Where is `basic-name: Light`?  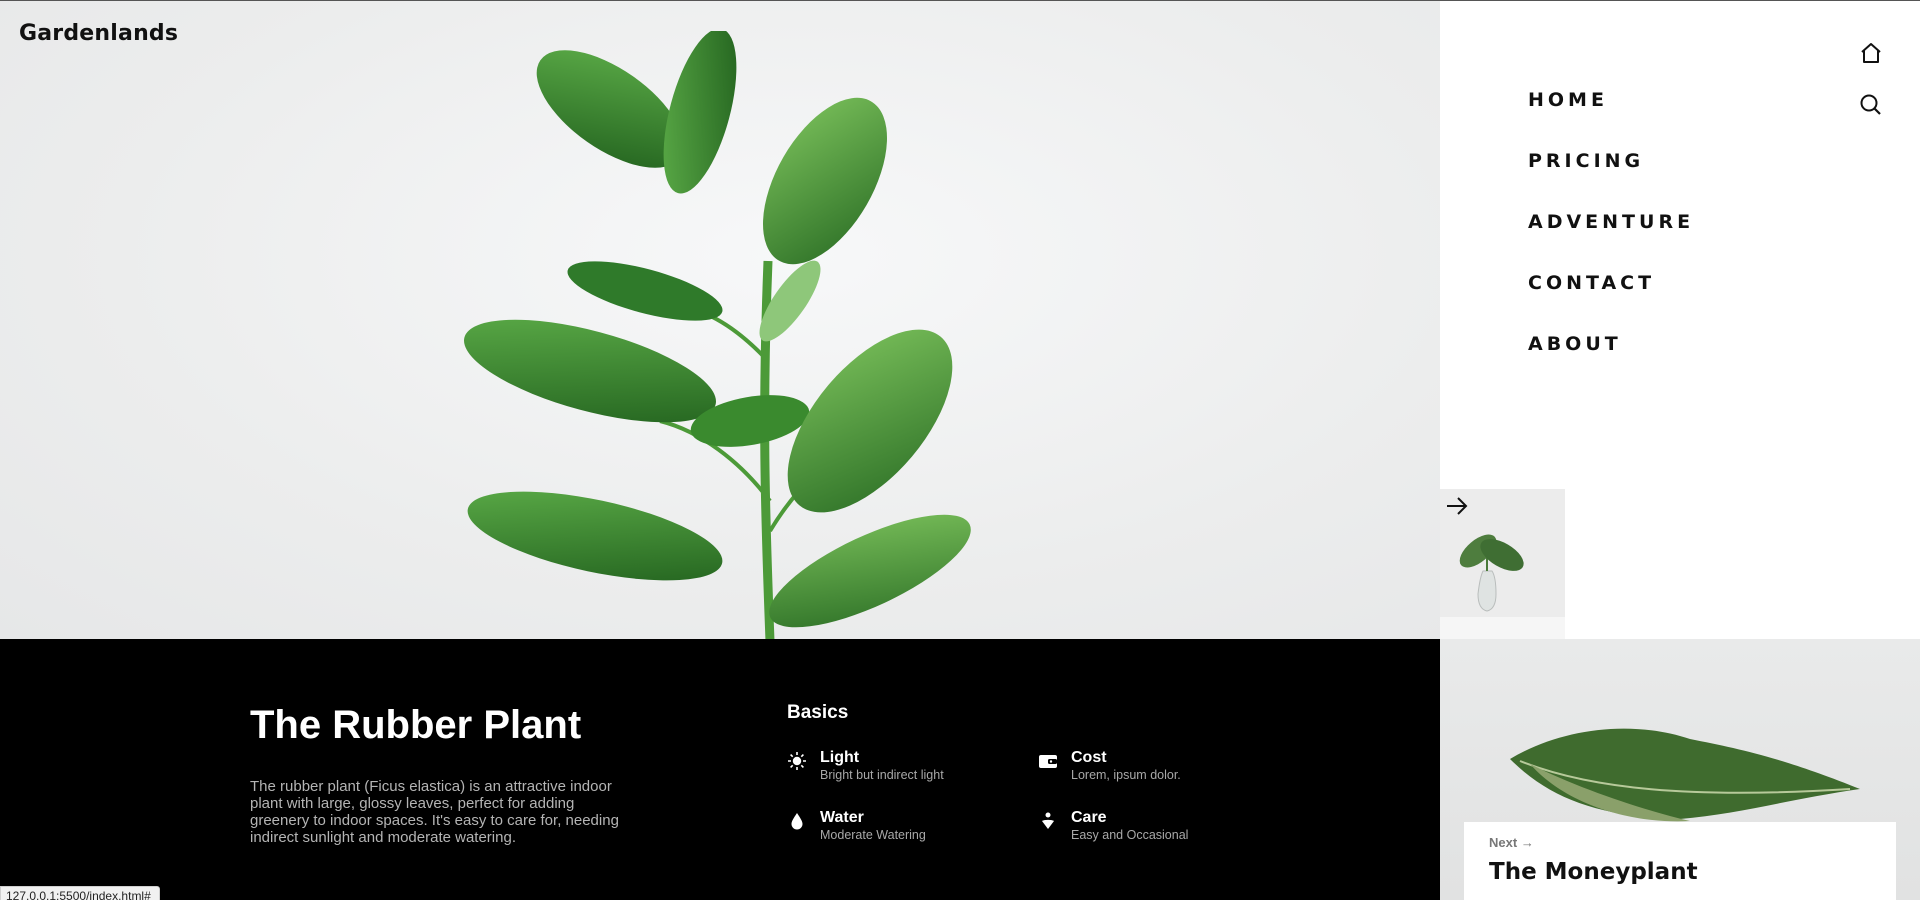 basic-name: Light is located at coordinates (840, 757).